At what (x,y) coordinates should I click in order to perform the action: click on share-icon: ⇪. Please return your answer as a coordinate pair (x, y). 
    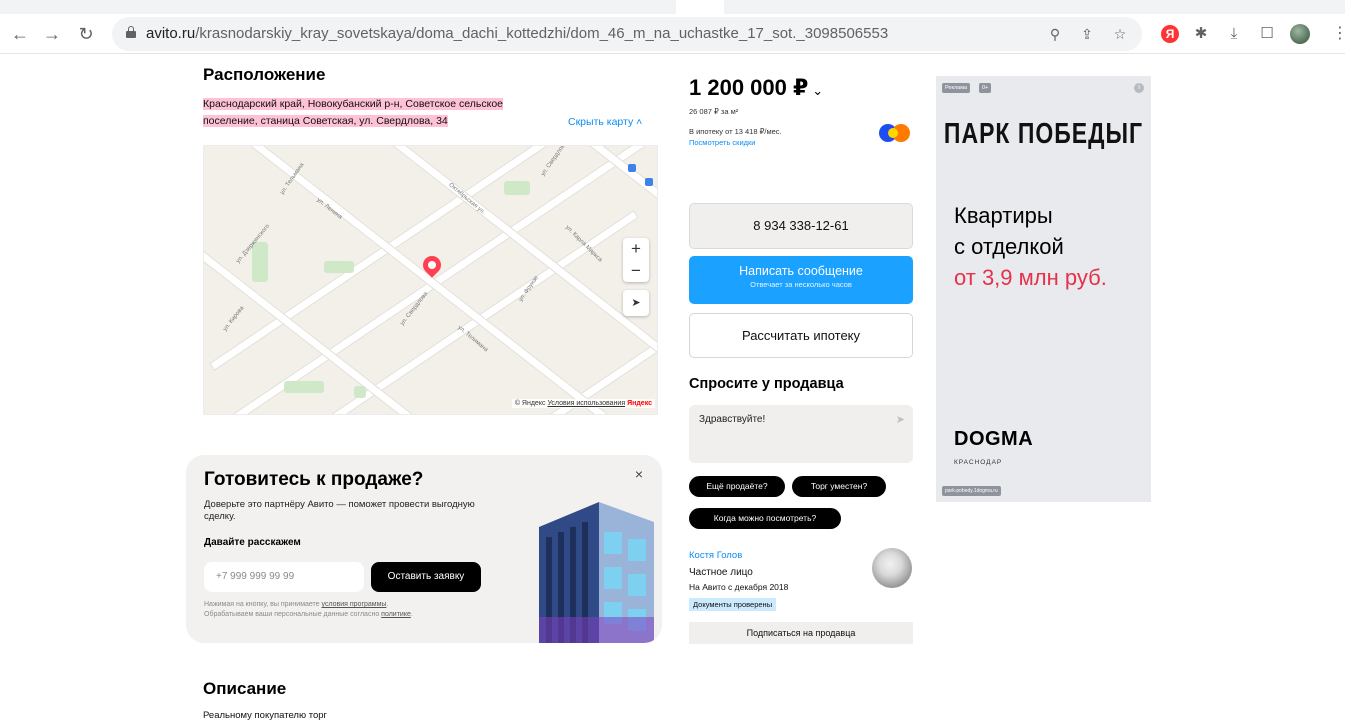
    Looking at the image, I should click on (1087, 34).